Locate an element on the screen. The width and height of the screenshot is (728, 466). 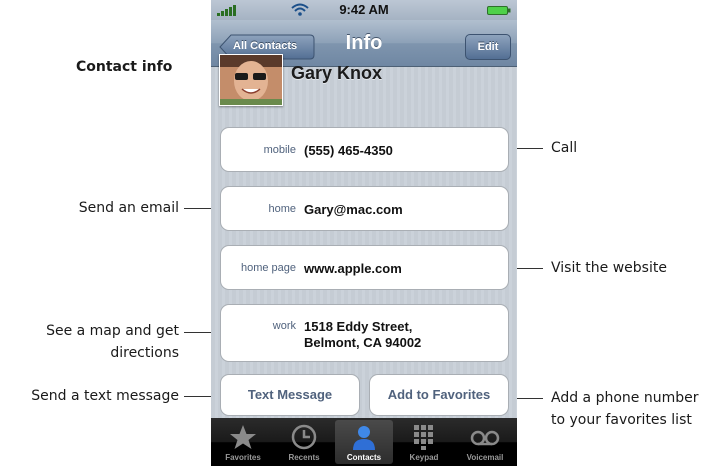
field-value-address-line1: 1518 Eddy Street, is located at coordinates (358, 326).